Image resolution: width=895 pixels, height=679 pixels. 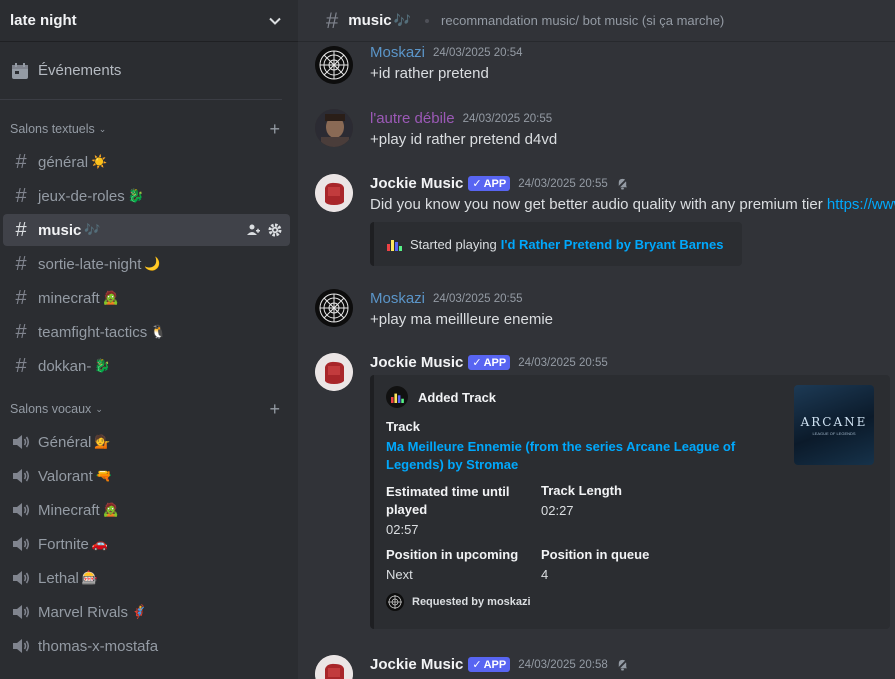 I want to click on channel-name: music, so click(x=60, y=230).